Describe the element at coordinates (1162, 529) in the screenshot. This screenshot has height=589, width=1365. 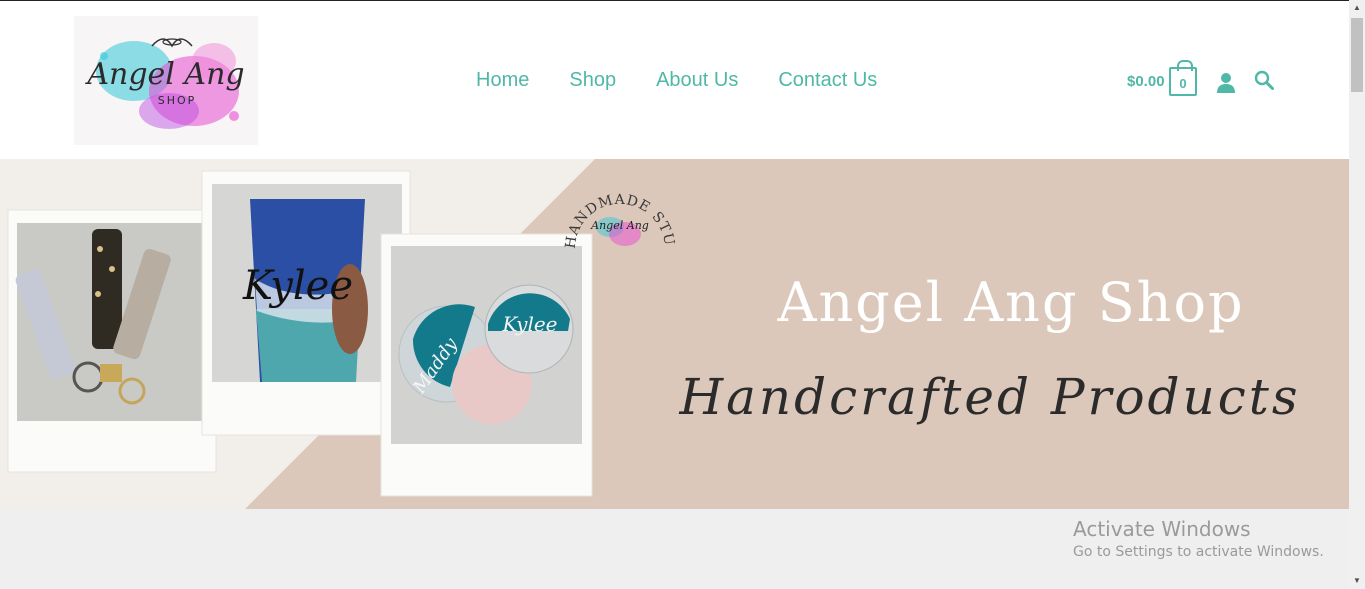
I see `watermark-title: Activate Windows` at that location.